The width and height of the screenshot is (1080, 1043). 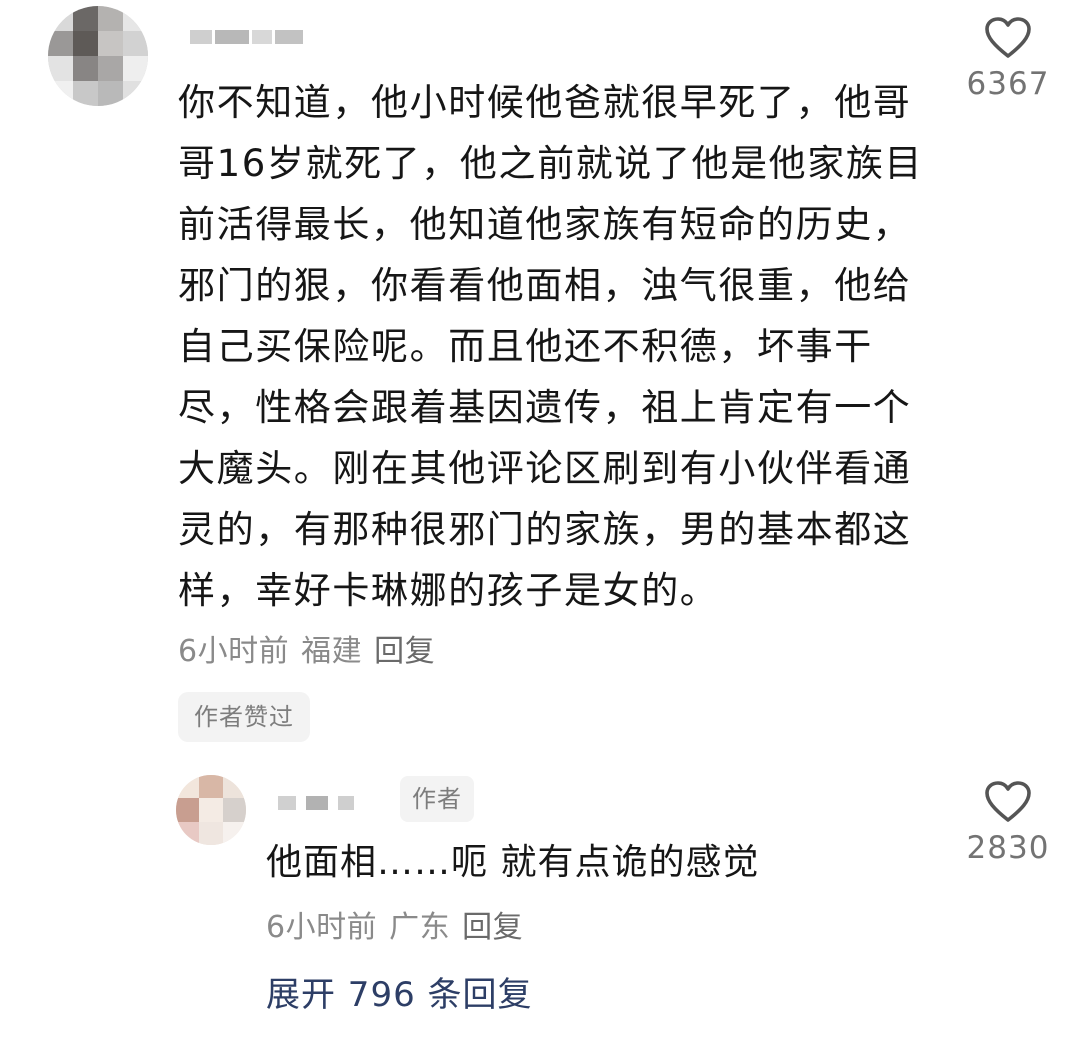 I want to click on reply-time: 6小时前, so click(x=322, y=927).